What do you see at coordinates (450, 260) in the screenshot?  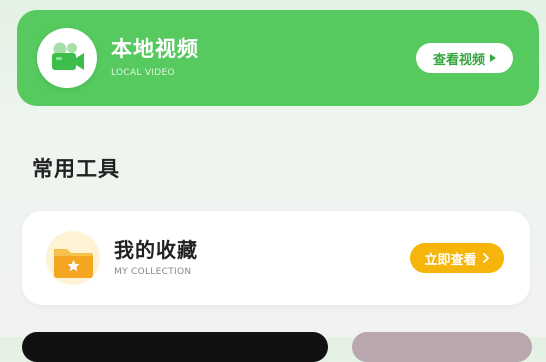 I see `view-now-button-label: 立即查看` at bounding box center [450, 260].